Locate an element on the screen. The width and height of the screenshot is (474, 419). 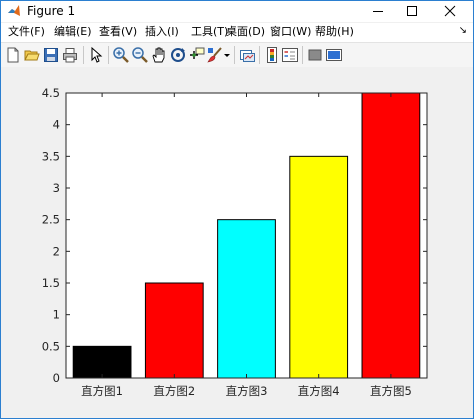
y-tick-label: 3 is located at coordinates (56, 188).